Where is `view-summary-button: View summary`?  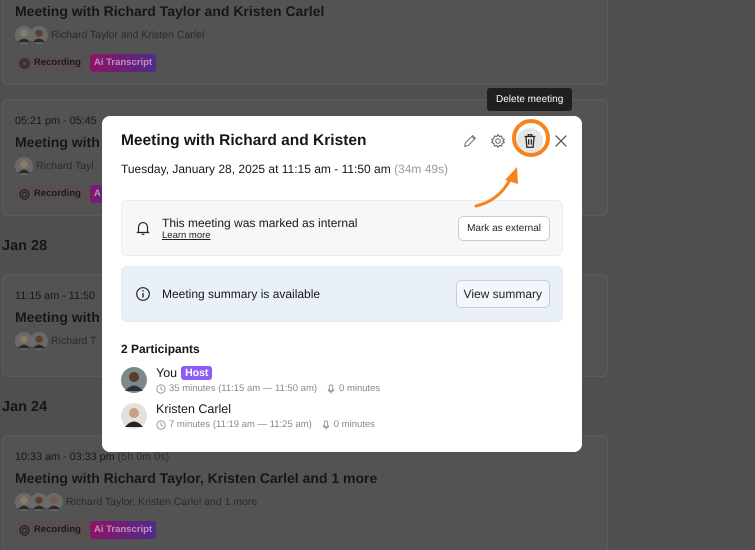
view-summary-button: View summary is located at coordinates (503, 294).